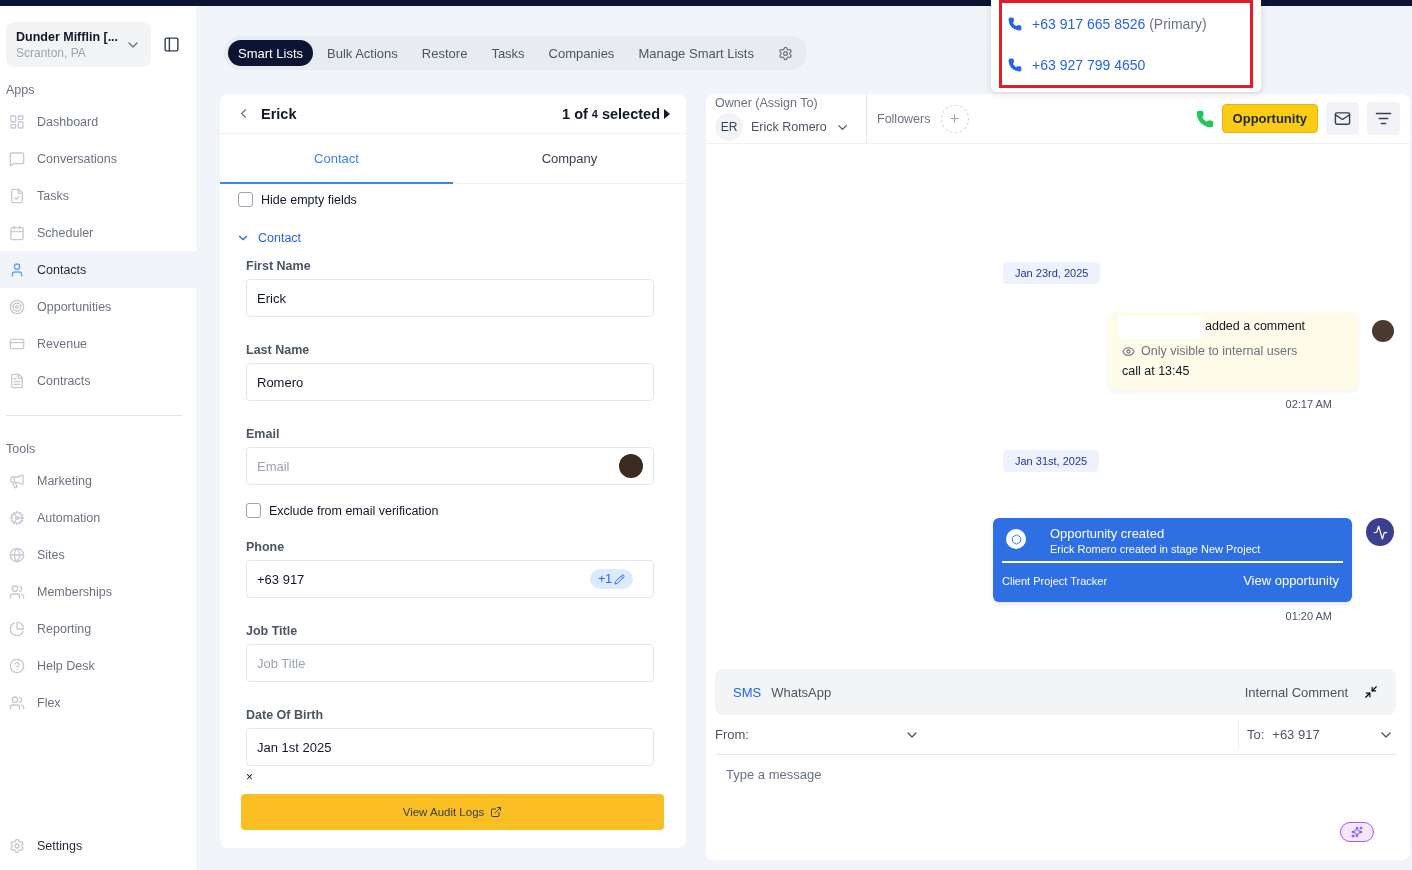  Describe the element at coordinates (98, 380) in the screenshot. I see `sidebar-item: Contracts` at that location.